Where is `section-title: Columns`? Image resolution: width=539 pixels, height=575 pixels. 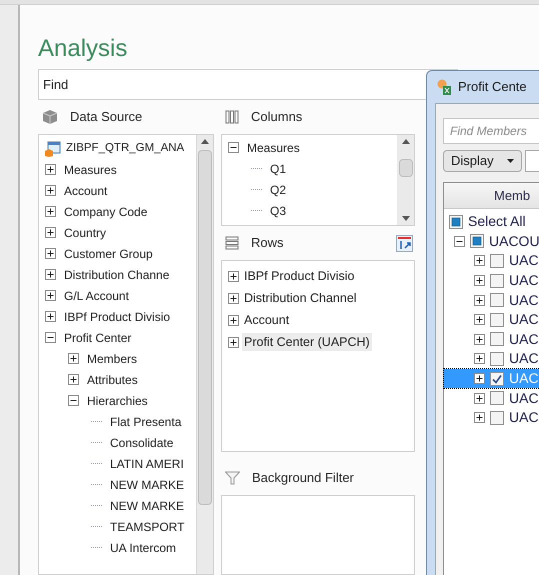 section-title: Columns is located at coordinates (277, 117).